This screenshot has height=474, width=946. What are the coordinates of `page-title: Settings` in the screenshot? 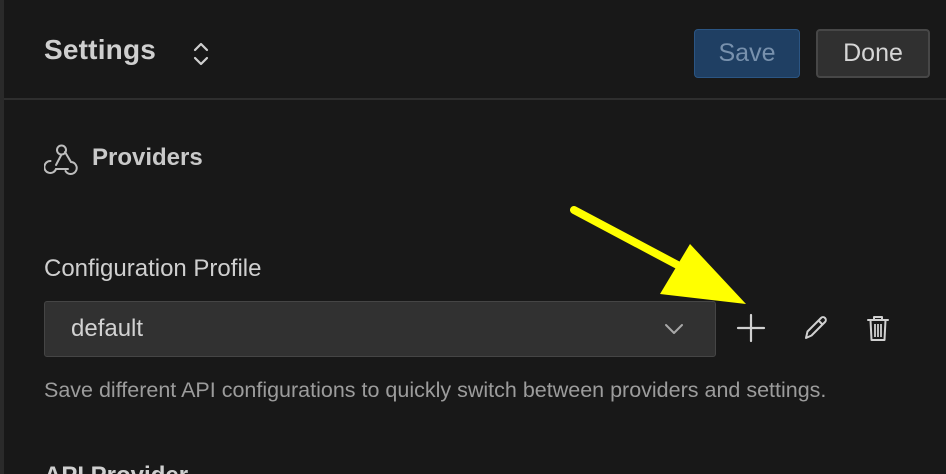 It's located at (100, 49).